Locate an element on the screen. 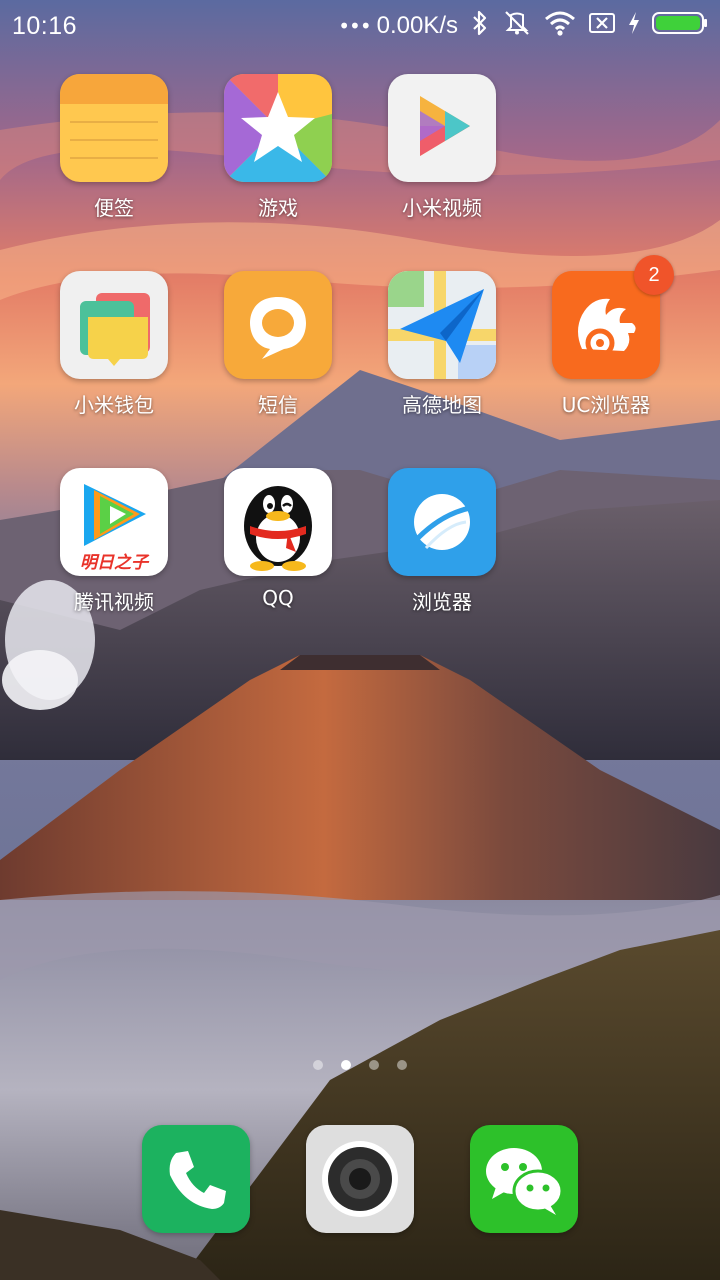  app-label: 腾讯视频 is located at coordinates (114, 602).